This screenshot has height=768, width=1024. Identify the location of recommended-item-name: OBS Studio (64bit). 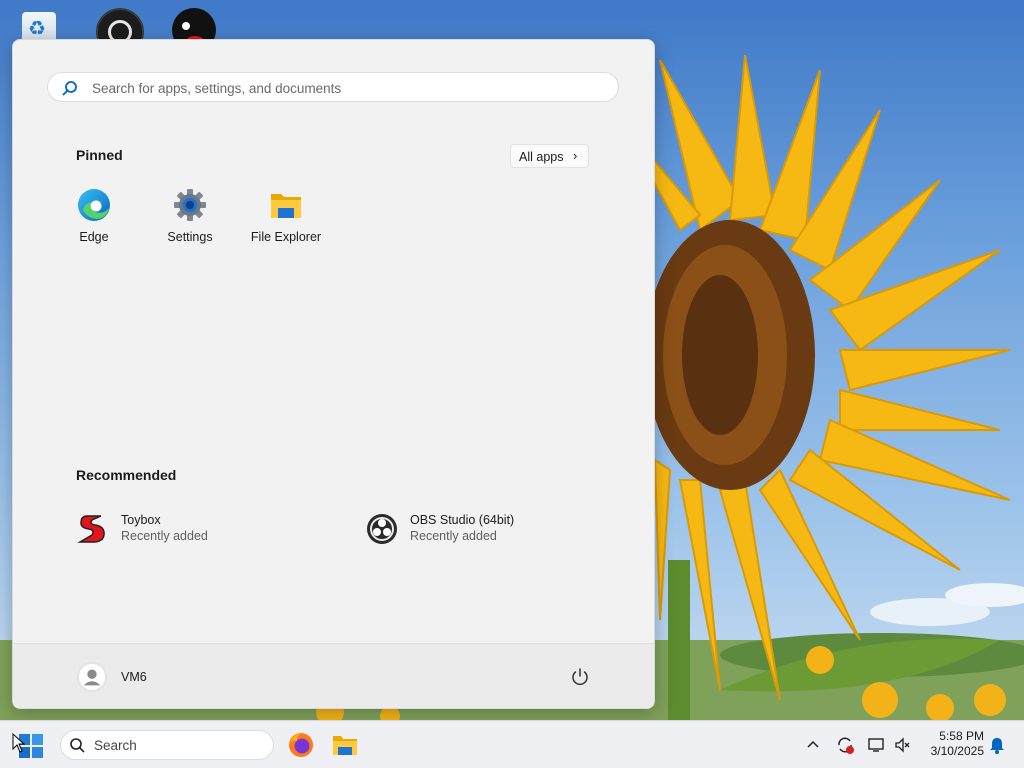
(462, 520).